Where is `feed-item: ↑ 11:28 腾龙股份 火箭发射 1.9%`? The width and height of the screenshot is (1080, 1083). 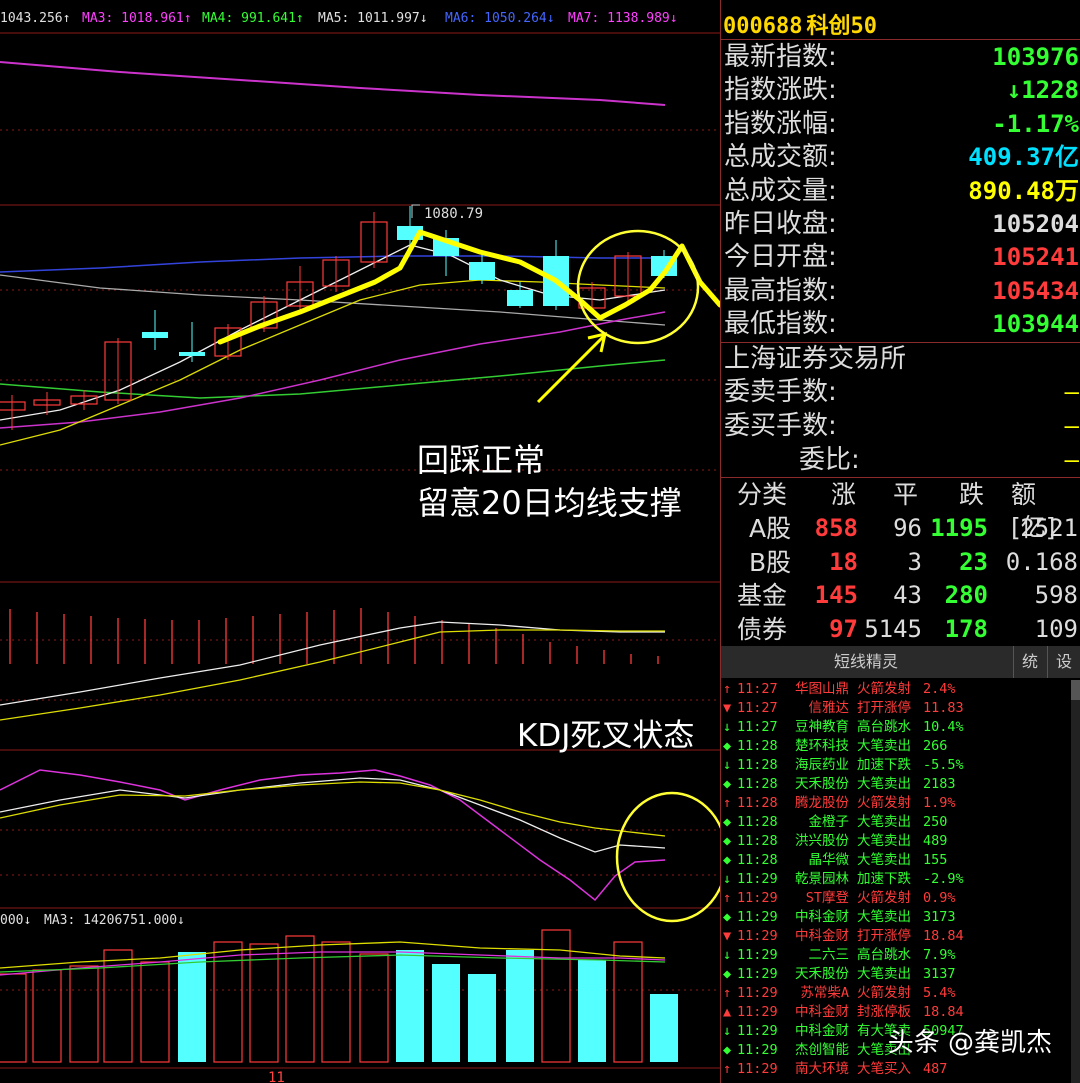 feed-item: ↑ 11:28 腾龙股份 火箭发射 1.9% is located at coordinates (901, 803).